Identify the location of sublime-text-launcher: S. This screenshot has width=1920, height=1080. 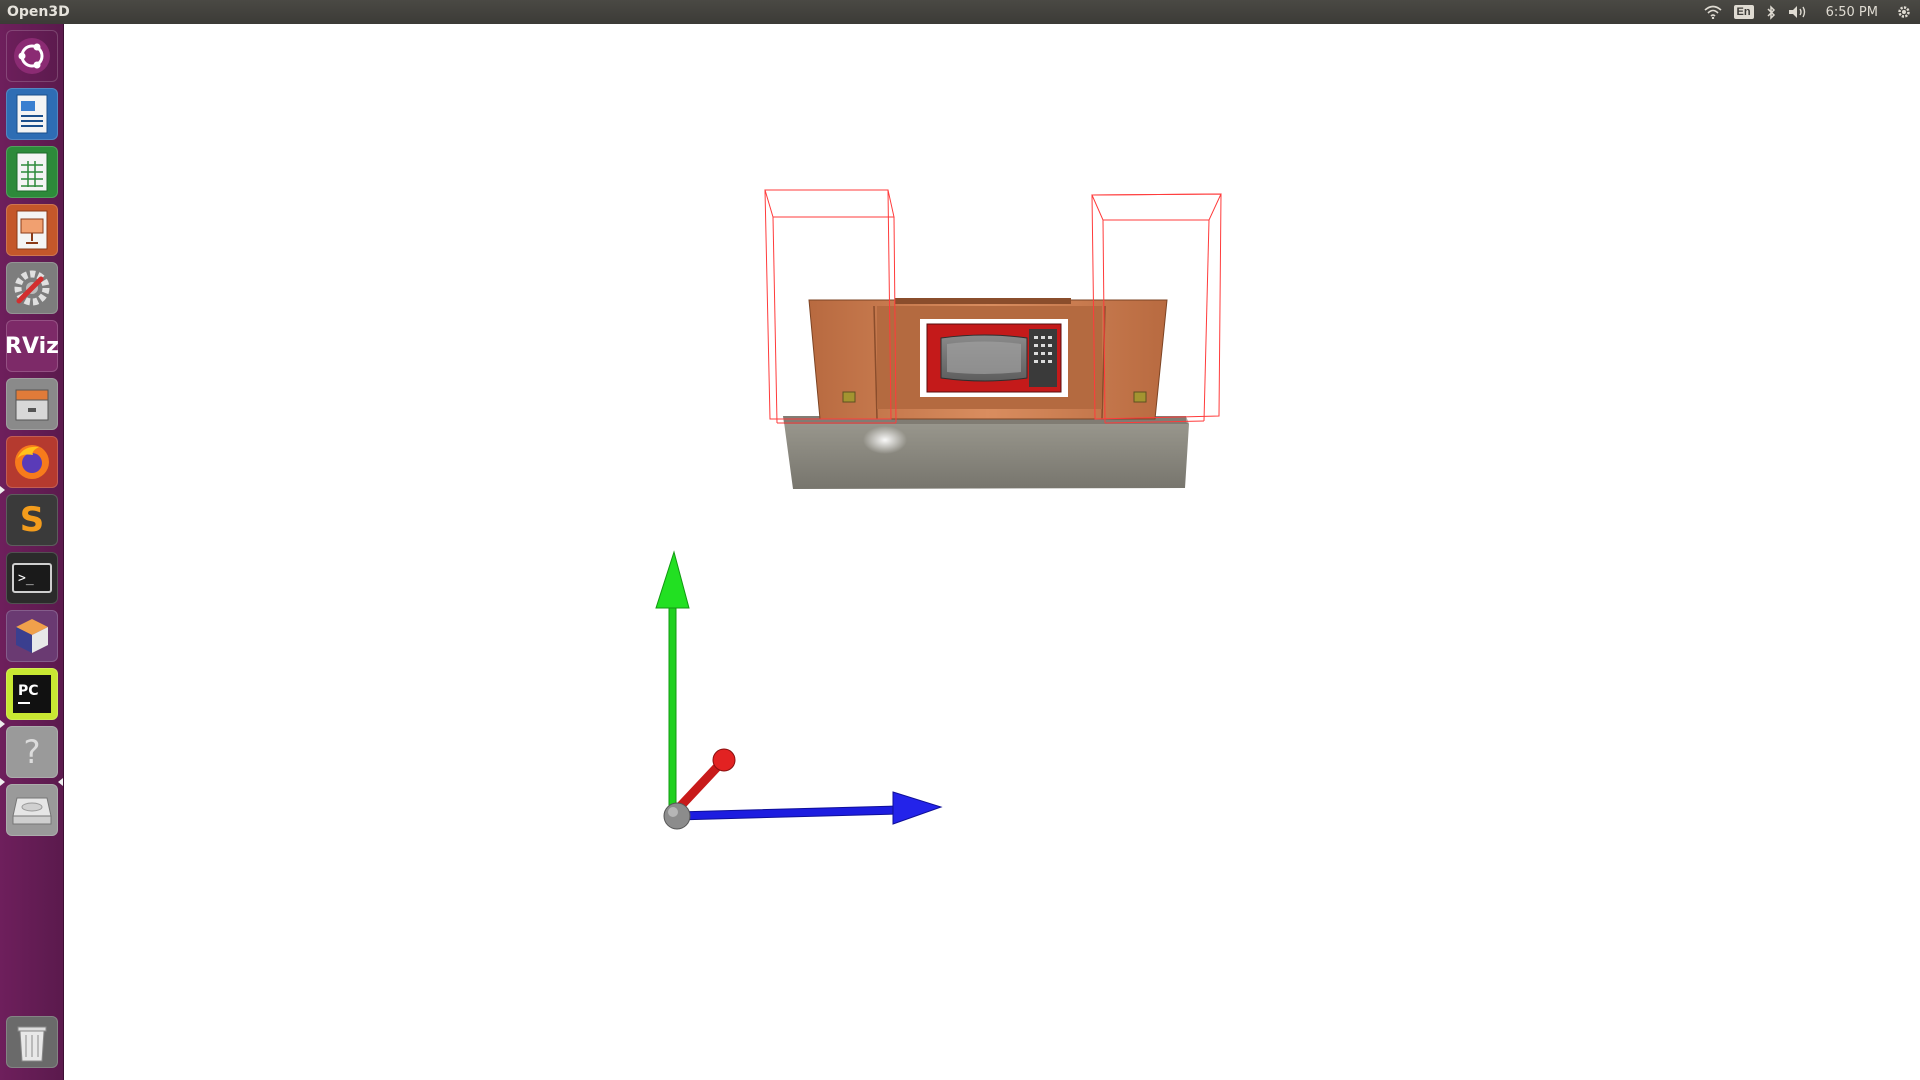
(32, 520).